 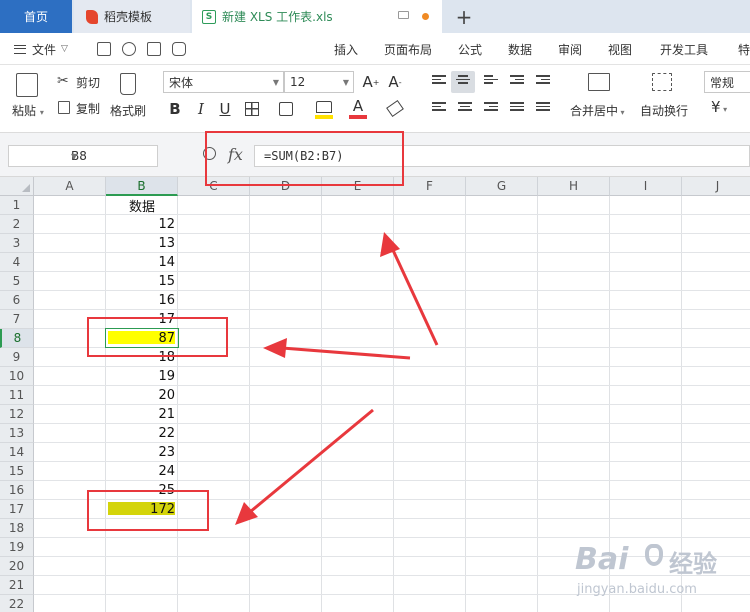 What do you see at coordinates (654, 555) in the screenshot?
I see `paw-icon` at bounding box center [654, 555].